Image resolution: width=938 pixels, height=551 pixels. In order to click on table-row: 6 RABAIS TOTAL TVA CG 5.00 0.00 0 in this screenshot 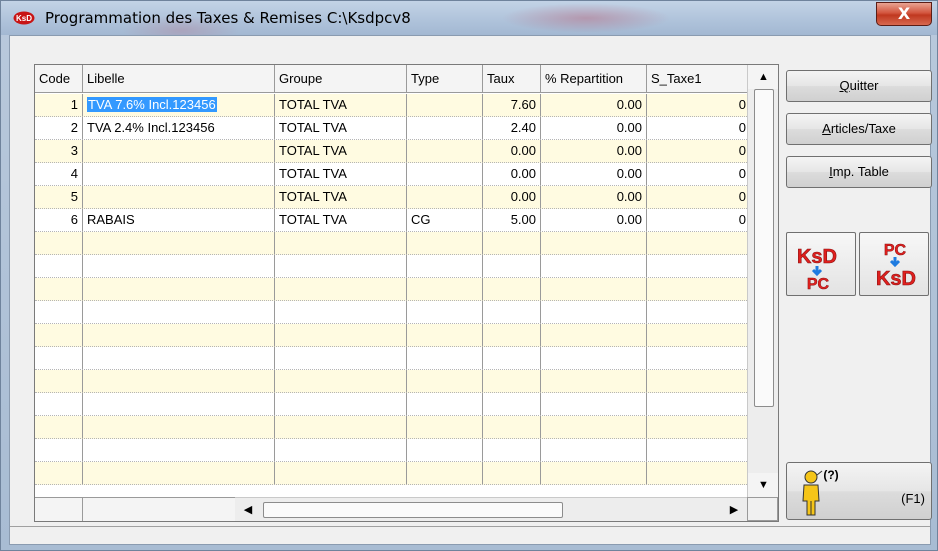, I will do `click(393, 220)`.